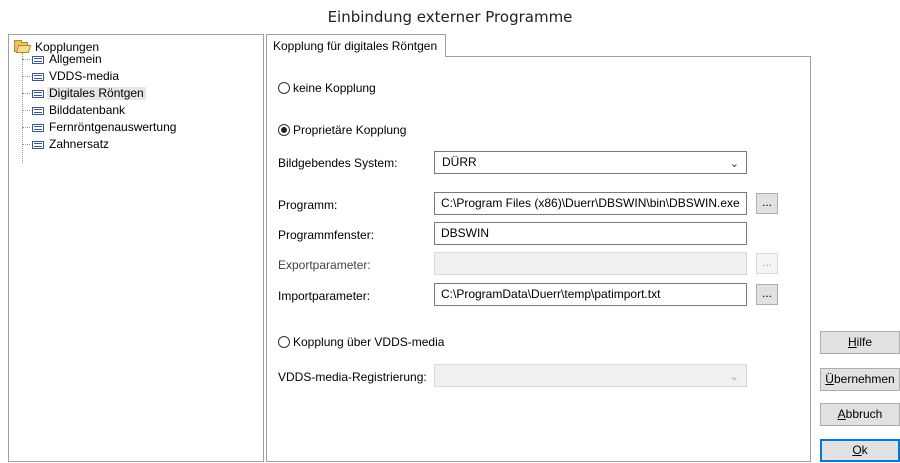 The width and height of the screenshot is (900, 463). I want to click on program-label: Programm:, so click(308, 205).